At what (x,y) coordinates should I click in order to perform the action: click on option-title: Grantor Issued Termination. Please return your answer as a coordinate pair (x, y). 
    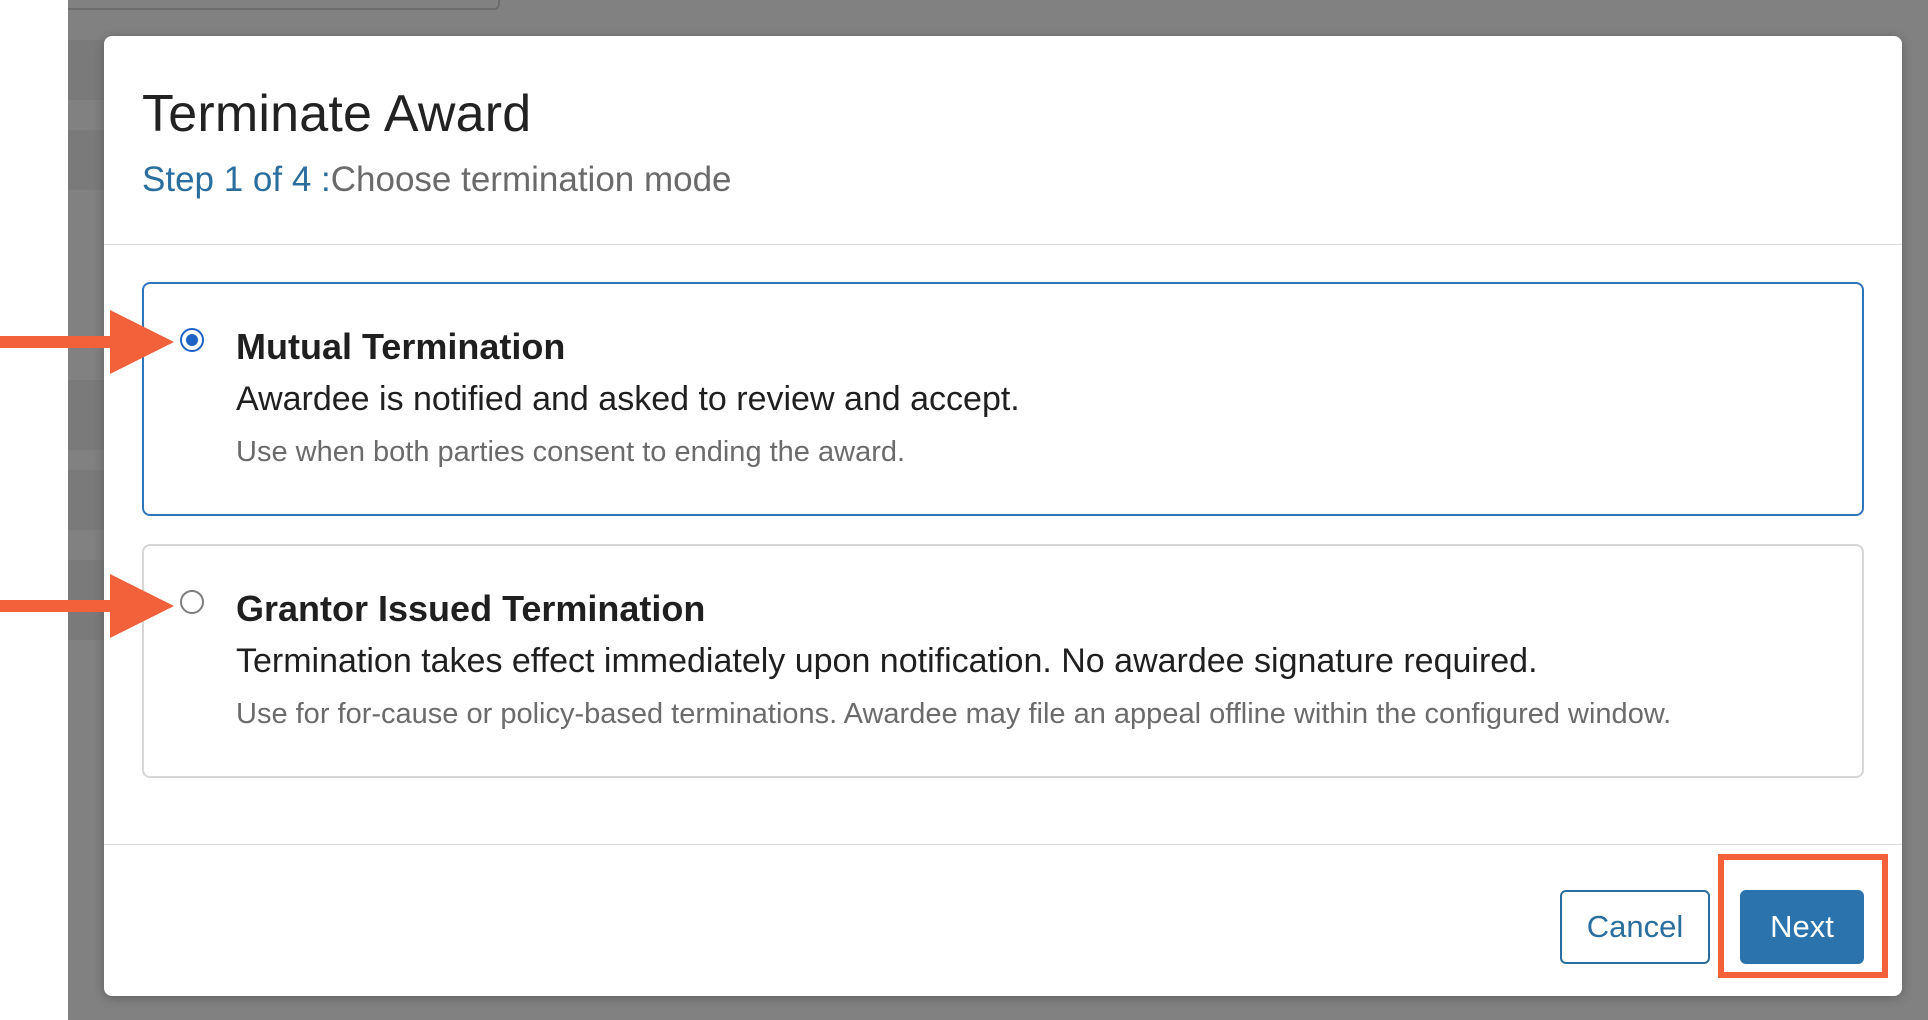
    Looking at the image, I should click on (471, 608).